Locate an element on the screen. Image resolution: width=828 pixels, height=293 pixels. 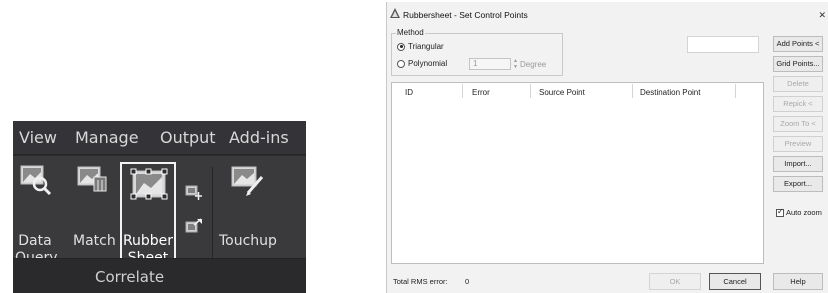
radio-polynomial: Polynomial is located at coordinates (422, 63).